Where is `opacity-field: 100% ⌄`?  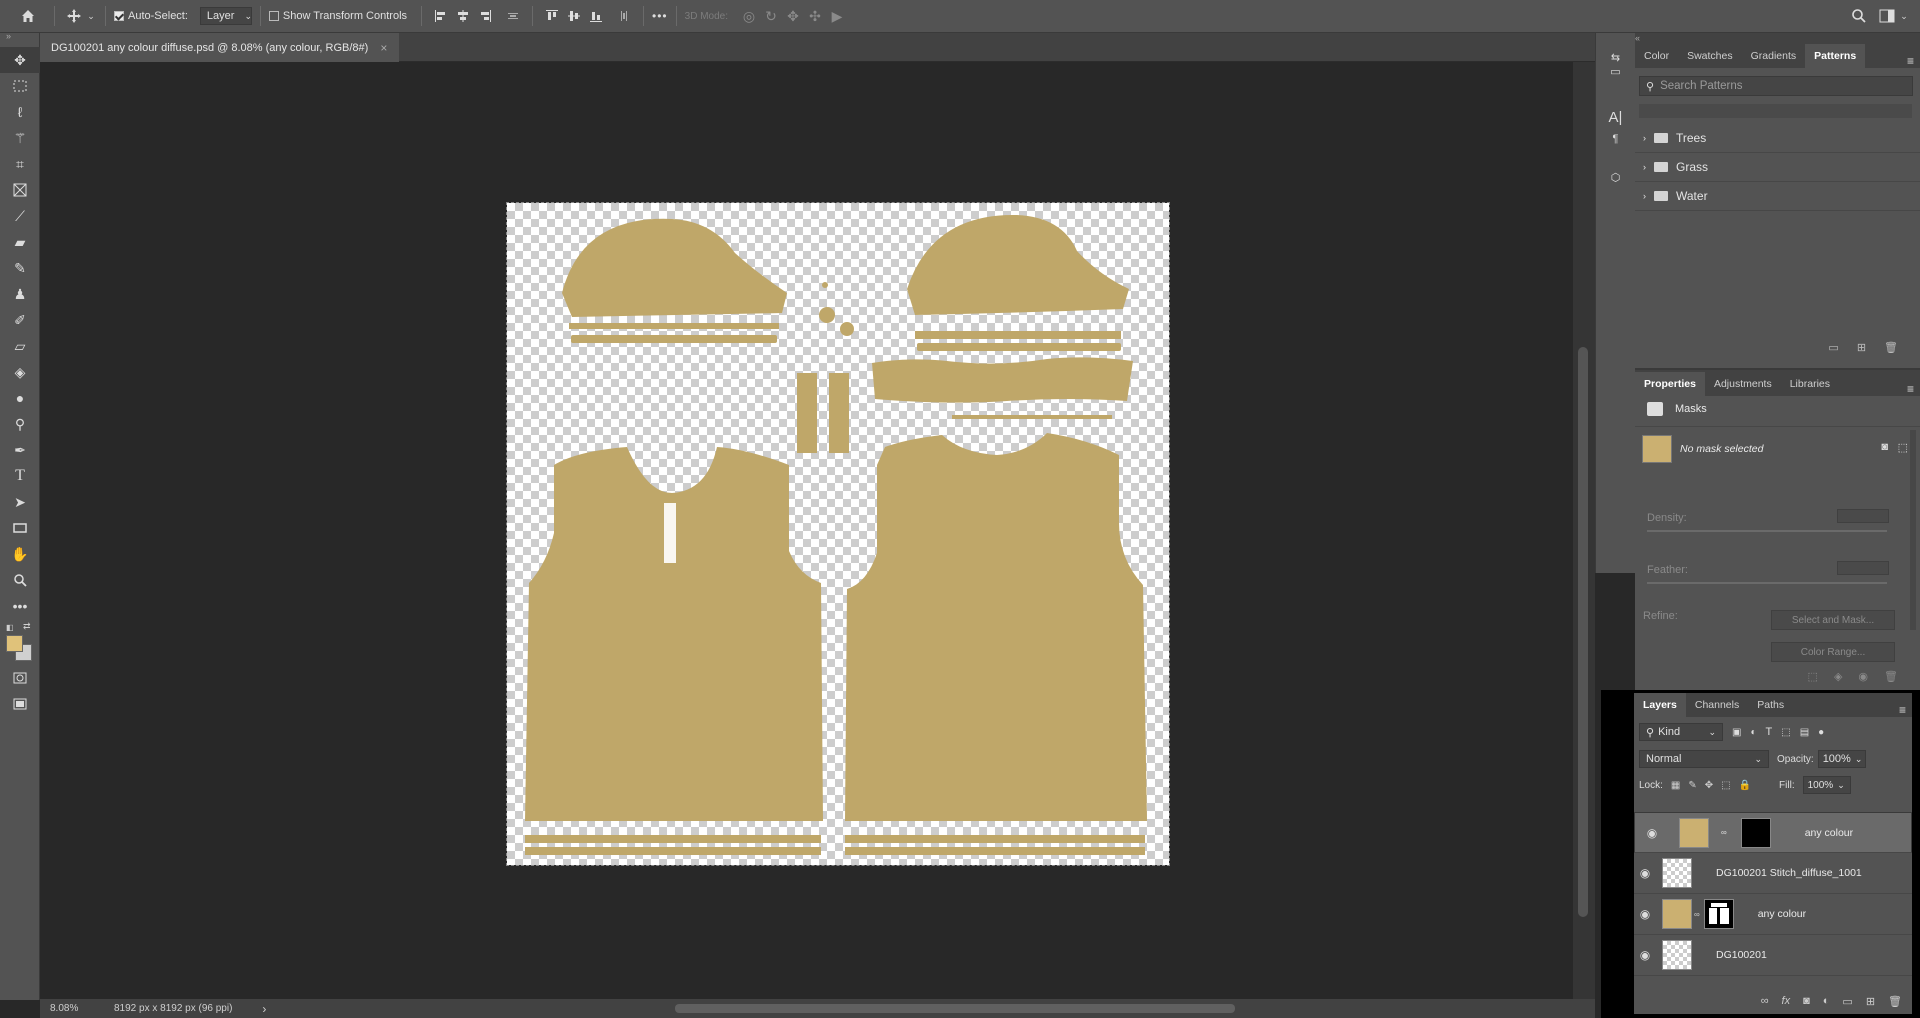 opacity-field: 100% ⌄ is located at coordinates (1841, 759).